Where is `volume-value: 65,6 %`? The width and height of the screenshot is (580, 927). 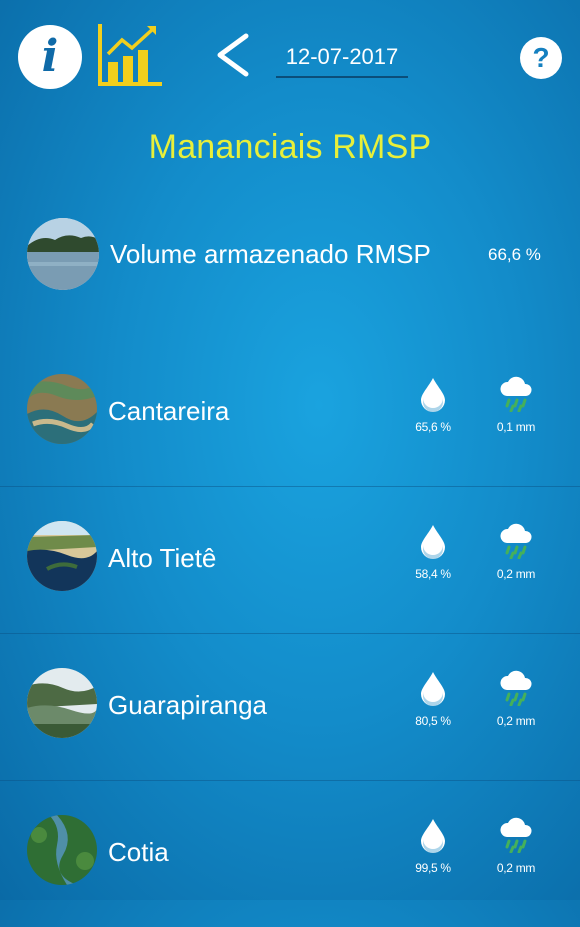 volume-value: 65,6 % is located at coordinates (433, 427).